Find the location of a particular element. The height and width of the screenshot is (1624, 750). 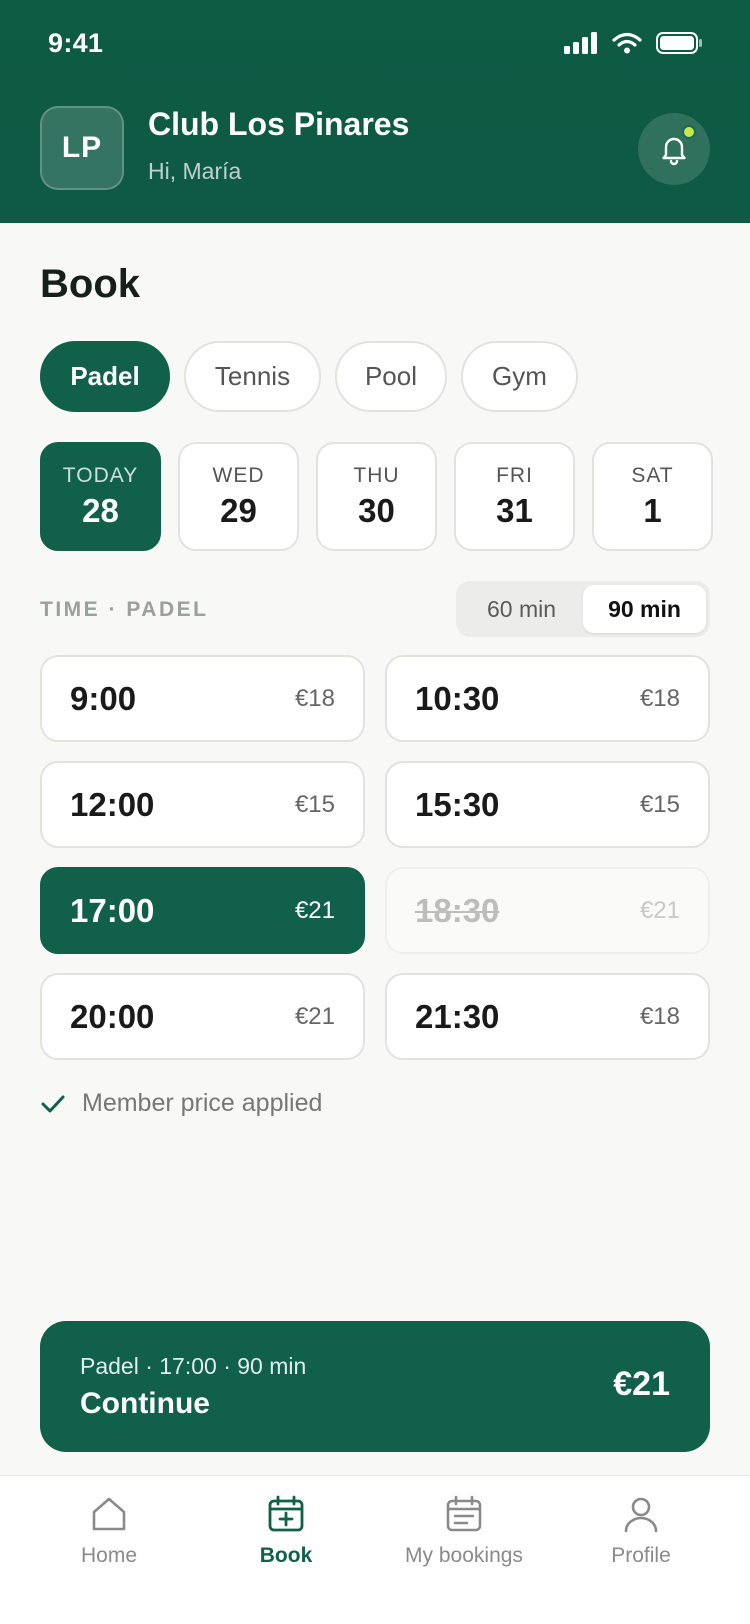

tab-my-bookings: My bookings is located at coordinates (464, 1531).